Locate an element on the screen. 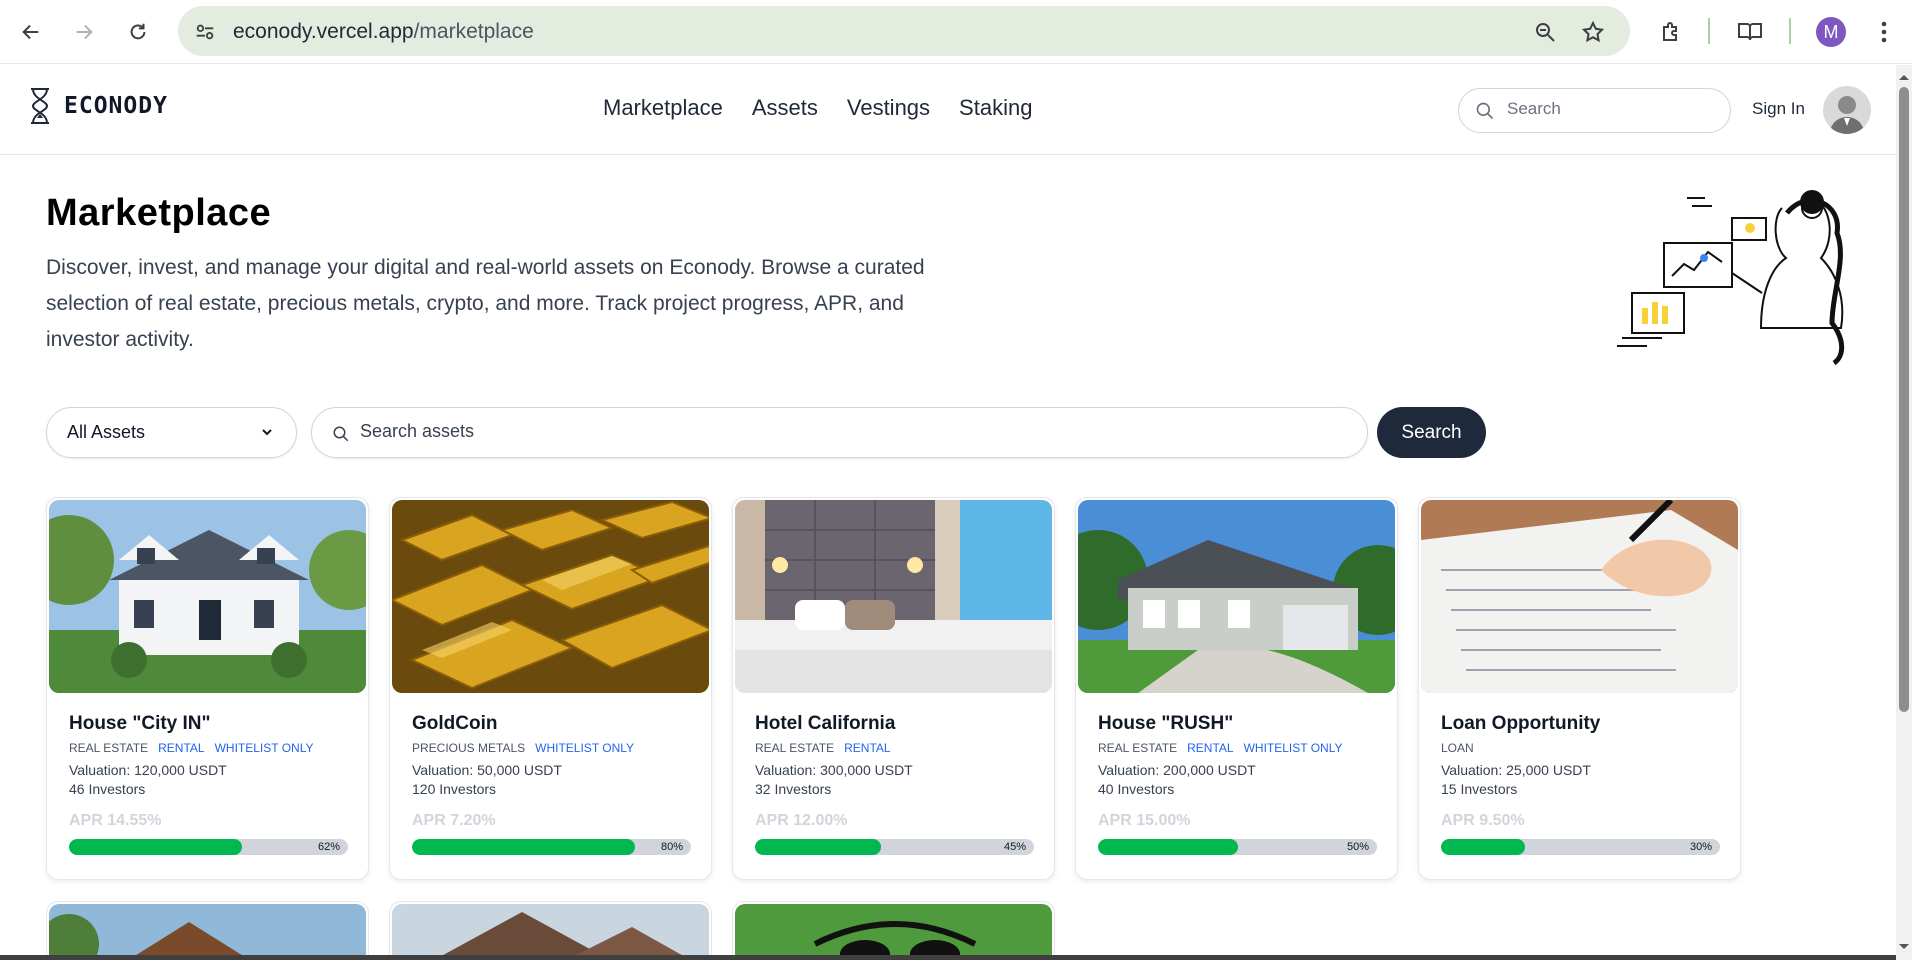  zoom-icon is located at coordinates (1545, 32).